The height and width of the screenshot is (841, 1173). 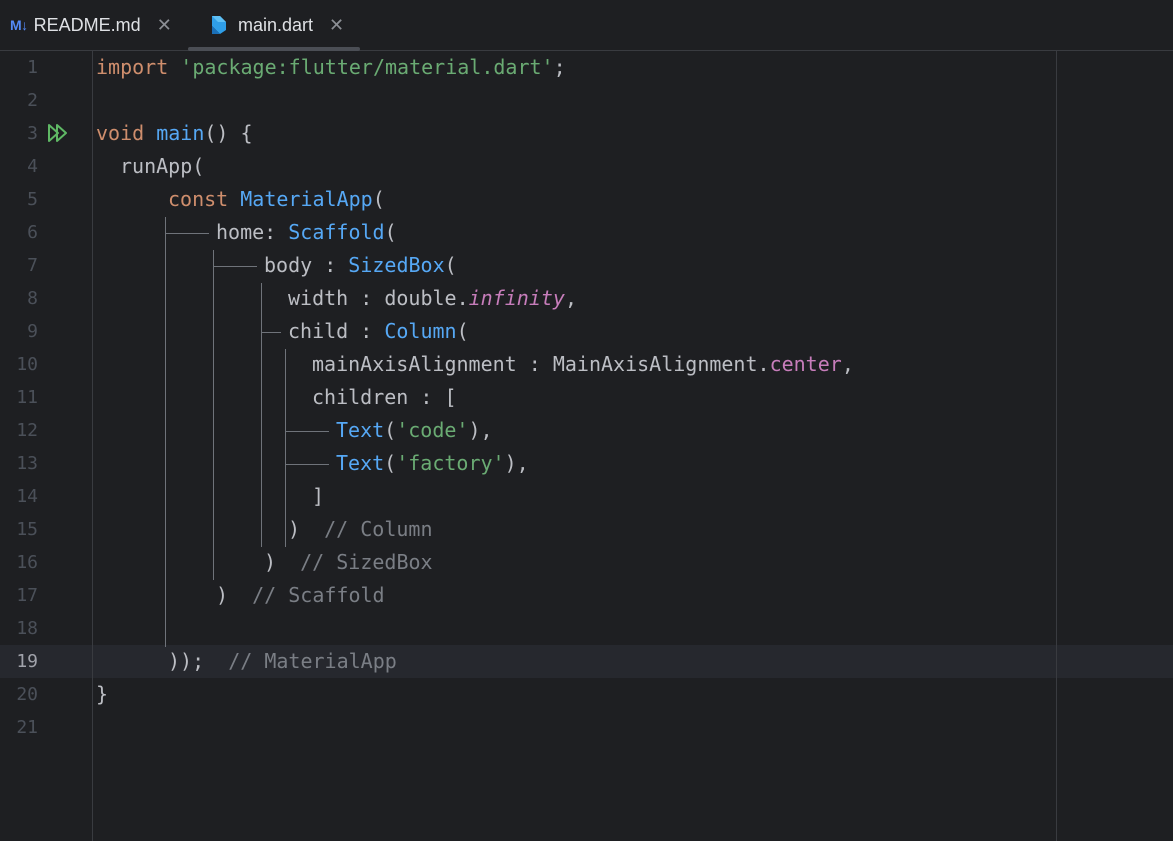 What do you see at coordinates (586, 397) in the screenshot?
I see `code-line: 11 children : [` at bounding box center [586, 397].